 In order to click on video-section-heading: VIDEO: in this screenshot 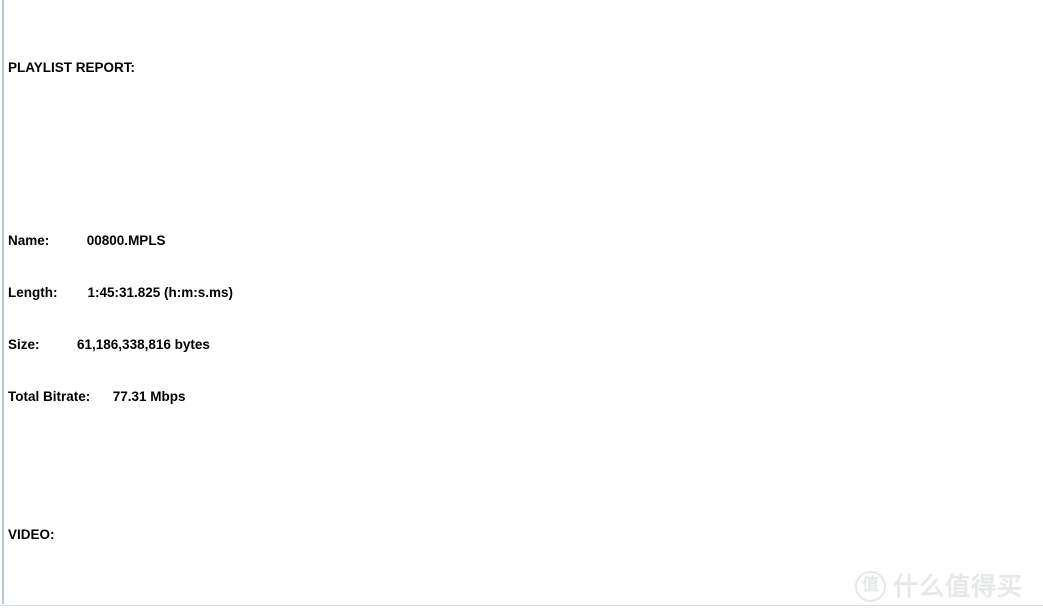, I will do `click(31, 534)`.